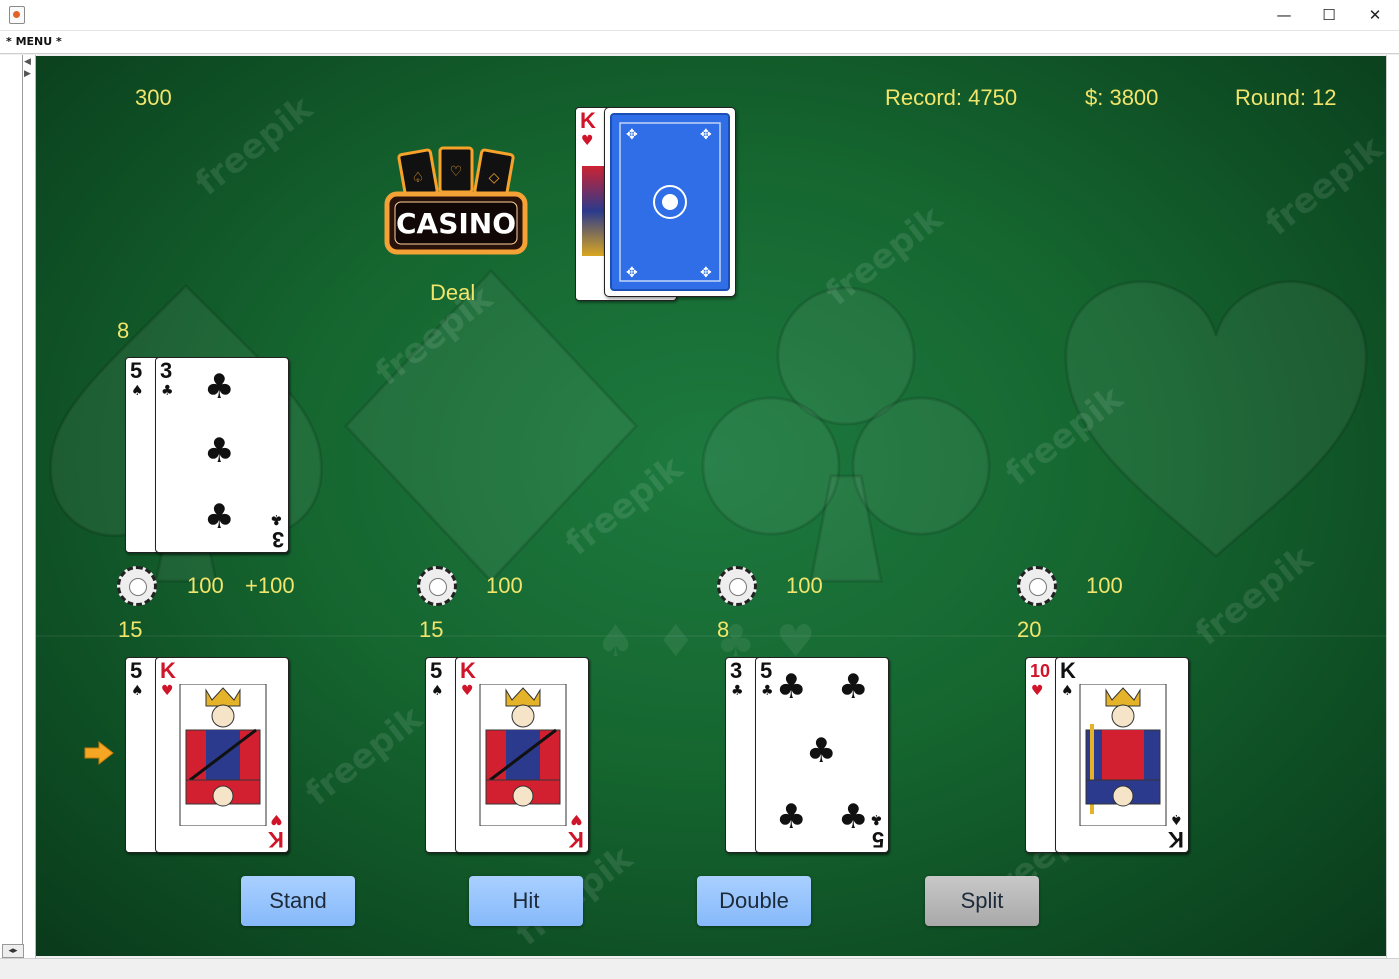 This screenshot has height=979, width=1399. Describe the element at coordinates (29, 74) in the screenshot. I see `expand-right-arrow-icon: ▶` at that location.